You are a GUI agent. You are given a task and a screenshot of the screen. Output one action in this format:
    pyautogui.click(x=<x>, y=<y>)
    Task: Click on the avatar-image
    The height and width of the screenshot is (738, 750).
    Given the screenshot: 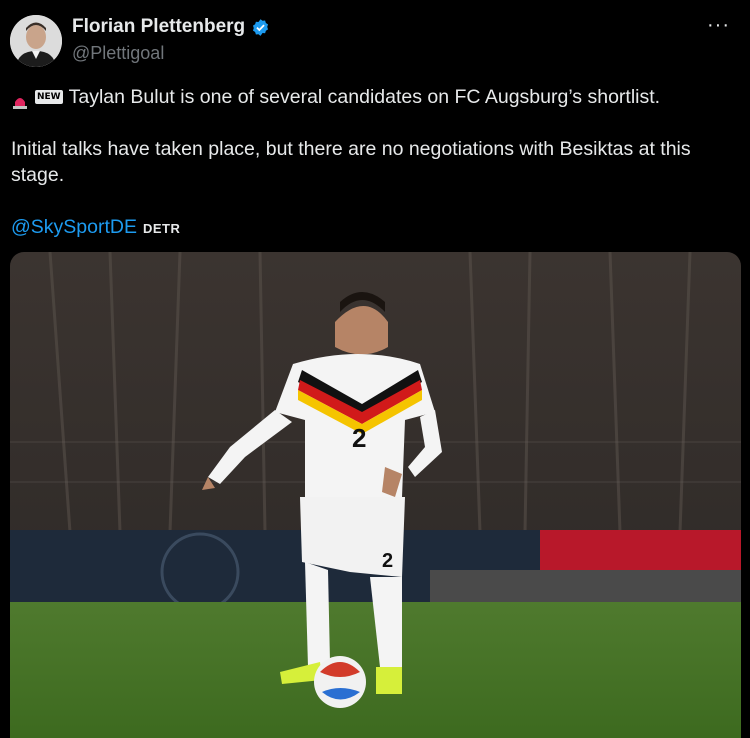 What is the action you would take?
    pyautogui.click(x=36, y=41)
    